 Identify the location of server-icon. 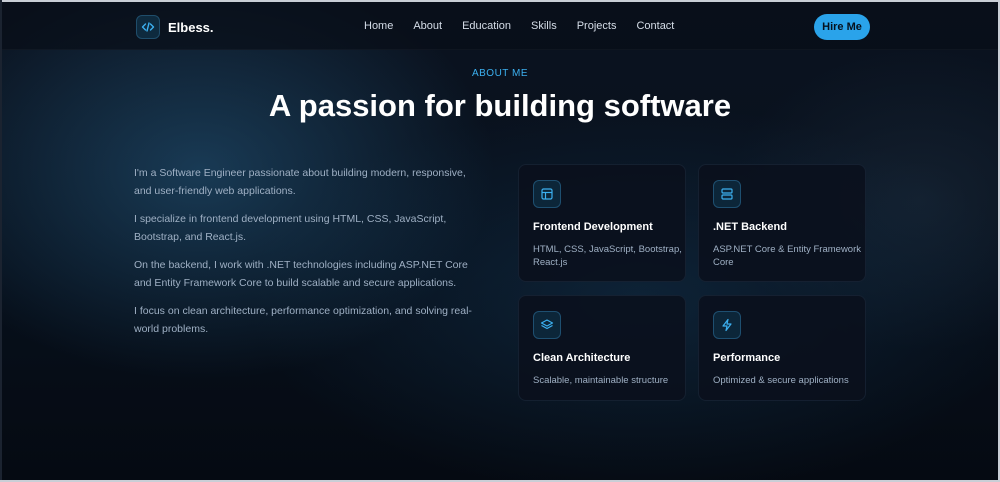
(727, 194).